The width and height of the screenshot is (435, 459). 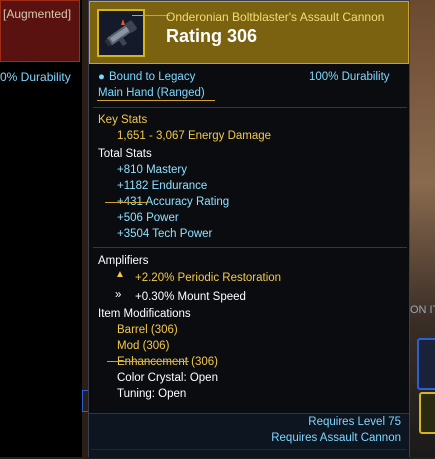 What do you see at coordinates (162, 186) in the screenshot?
I see `stat-line: +1182 Endurance` at bounding box center [162, 186].